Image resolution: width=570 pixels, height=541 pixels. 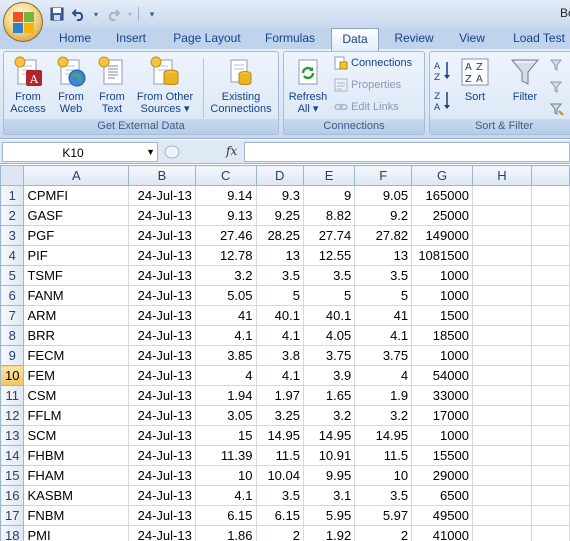 What do you see at coordinates (279, 235) in the screenshot?
I see `cell-d: 28.25` at bounding box center [279, 235].